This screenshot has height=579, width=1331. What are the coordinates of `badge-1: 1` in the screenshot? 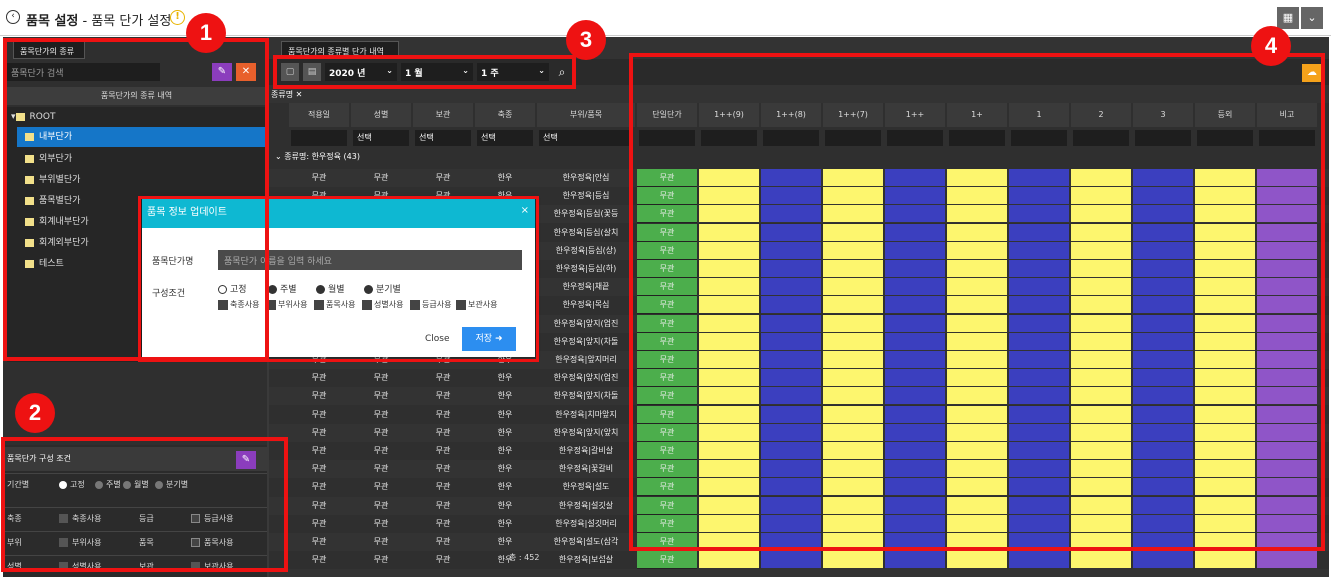 It's located at (206, 33).